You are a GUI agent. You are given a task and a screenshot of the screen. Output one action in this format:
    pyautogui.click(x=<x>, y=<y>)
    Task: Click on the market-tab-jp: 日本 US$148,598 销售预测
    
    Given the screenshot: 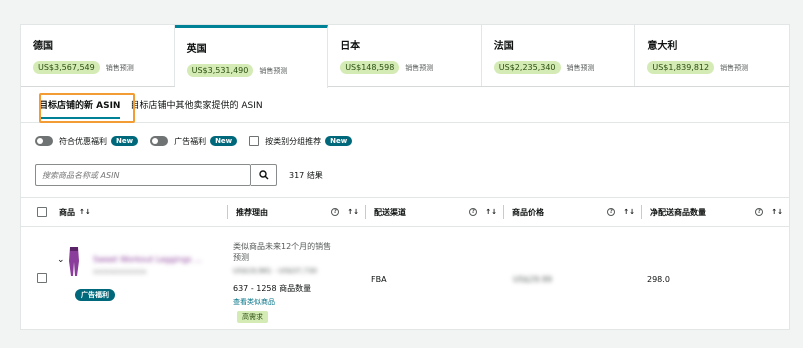 What is the action you would take?
    pyautogui.click(x=405, y=55)
    